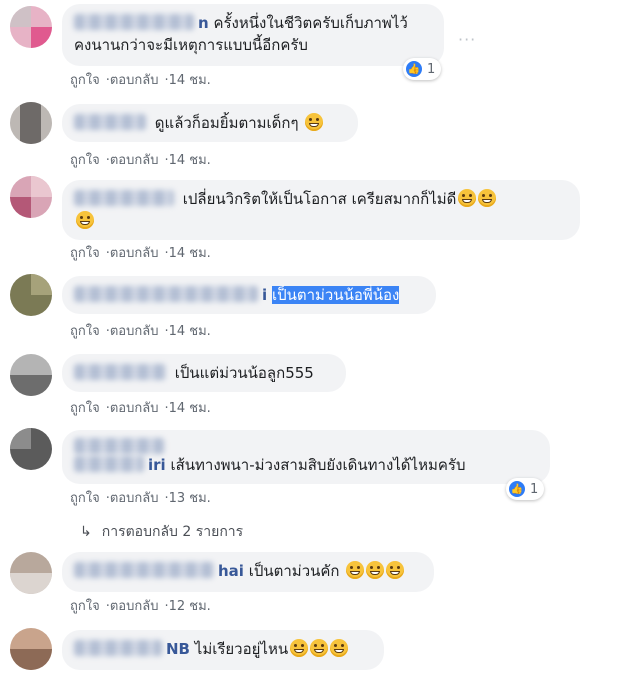 Image resolution: width=623 pixels, height=675 pixels. What do you see at coordinates (294, 571) in the screenshot?
I see `comment-text: เป็นตาม่วนคัก` at bounding box center [294, 571].